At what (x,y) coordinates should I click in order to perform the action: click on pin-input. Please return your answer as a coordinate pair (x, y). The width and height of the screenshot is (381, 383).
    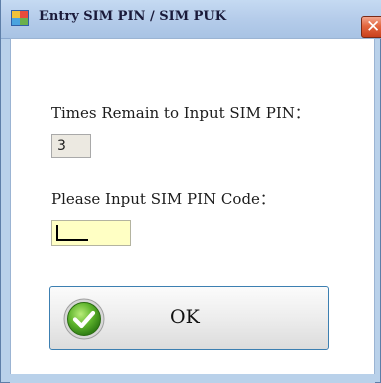
    Looking at the image, I should click on (91, 233).